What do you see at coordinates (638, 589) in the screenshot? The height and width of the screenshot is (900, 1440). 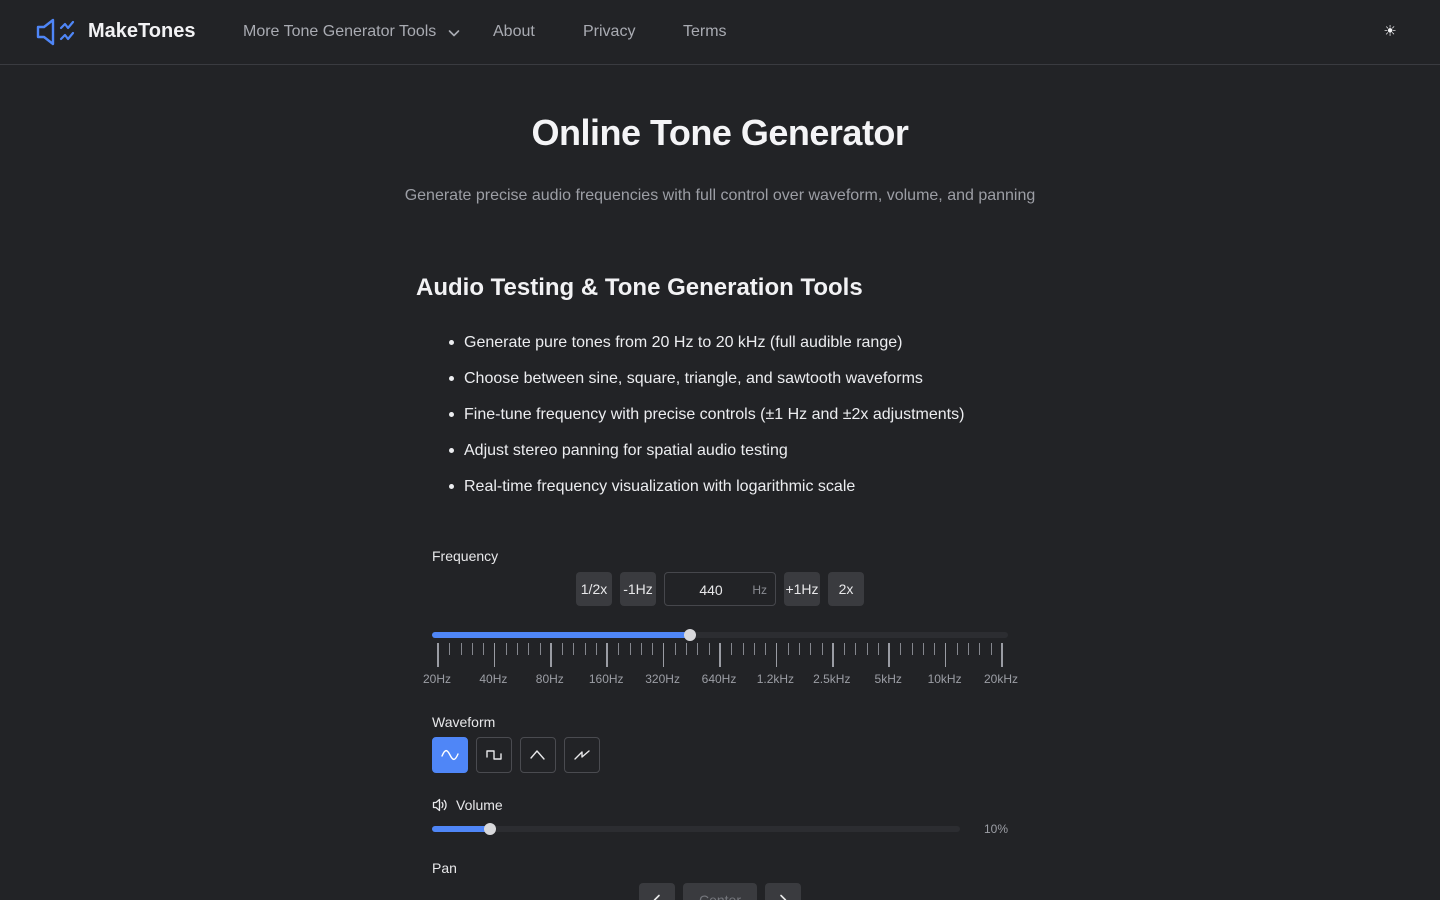 I see `minus-1hz-button: -1Hz` at bounding box center [638, 589].